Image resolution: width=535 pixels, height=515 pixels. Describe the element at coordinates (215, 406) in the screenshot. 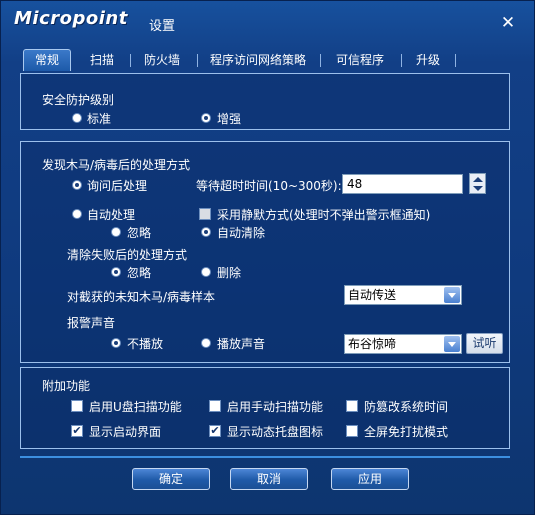

I see `manual-scan-checkbox` at that location.